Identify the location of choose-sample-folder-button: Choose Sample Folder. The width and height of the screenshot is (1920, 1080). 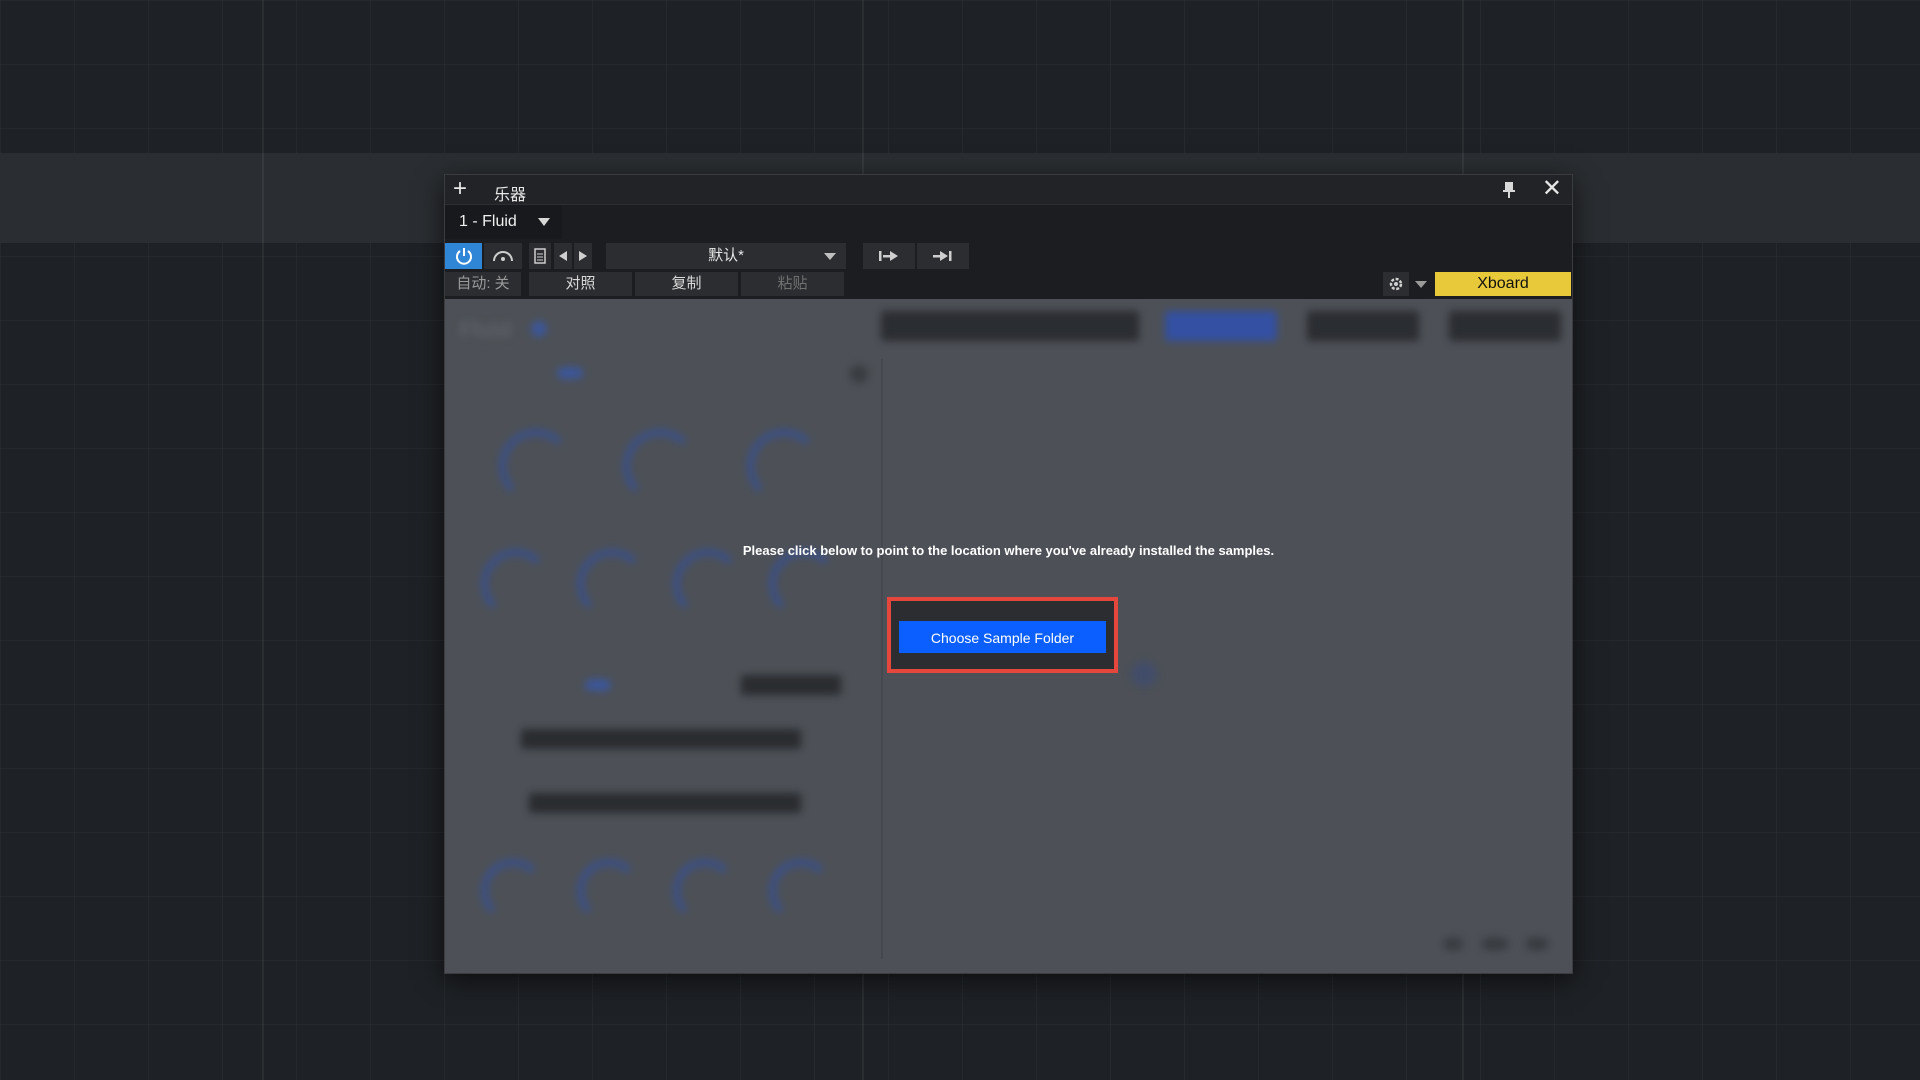
(1002, 637).